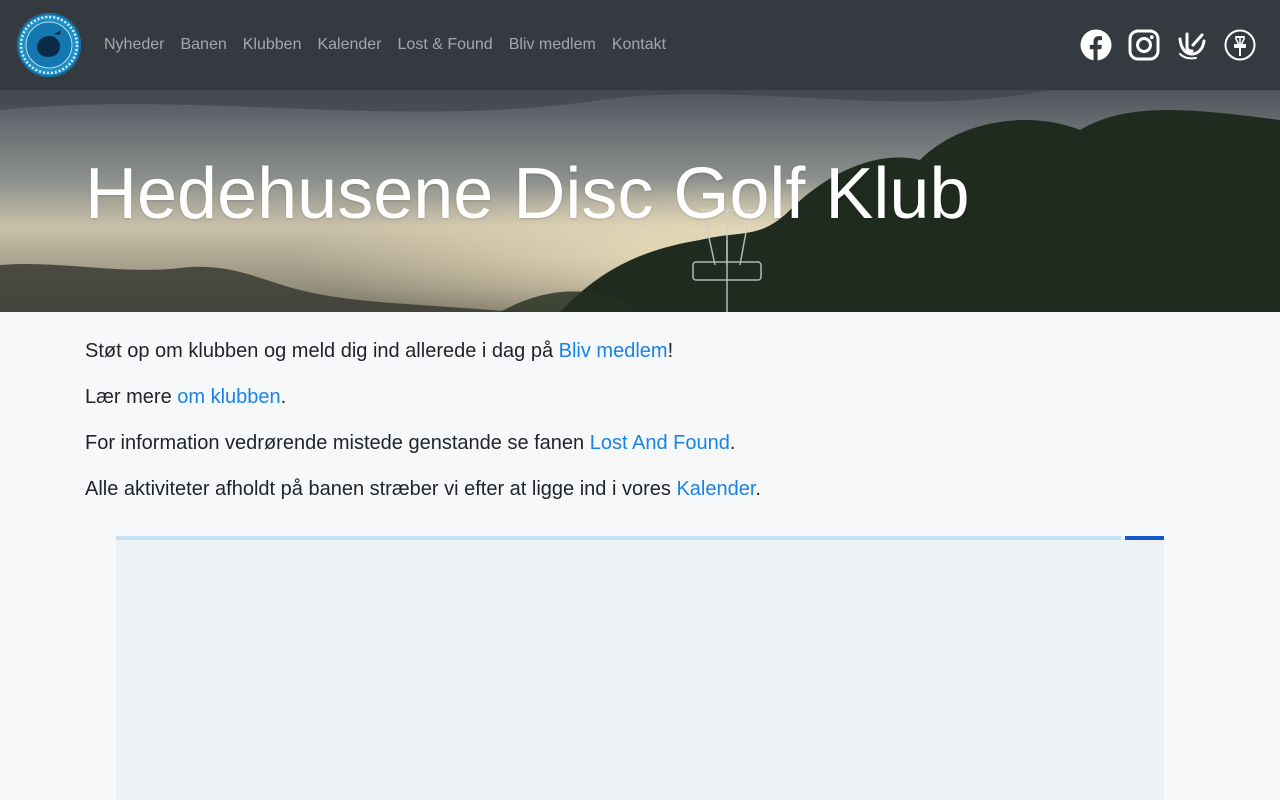 The width and height of the screenshot is (1280, 800). I want to click on kalender-link: Kalender, so click(715, 489).